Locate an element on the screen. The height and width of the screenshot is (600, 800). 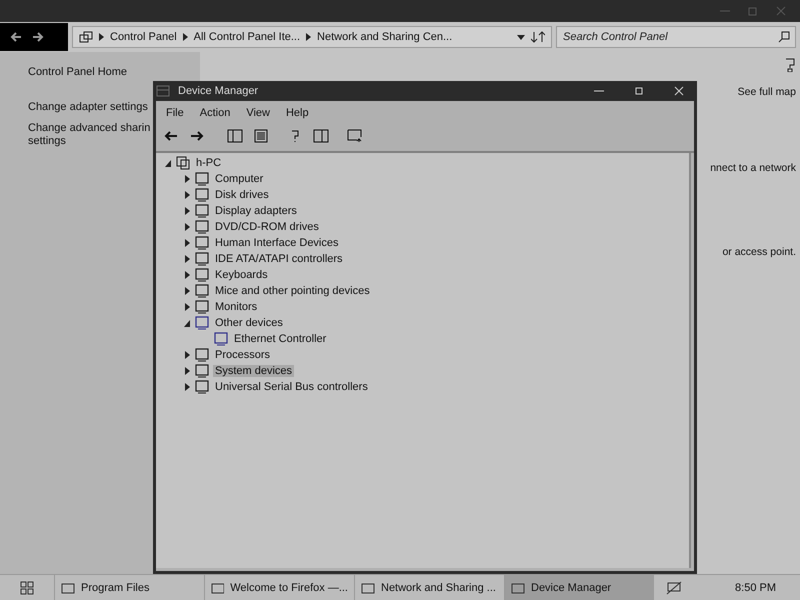
search-icon is located at coordinates (784, 37).